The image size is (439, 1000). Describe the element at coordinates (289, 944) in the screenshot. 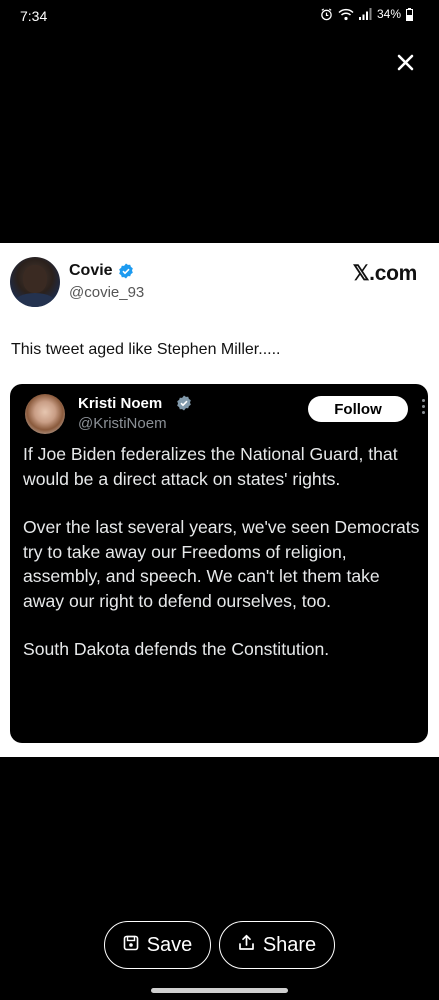

I see `share-label: Share` at that location.